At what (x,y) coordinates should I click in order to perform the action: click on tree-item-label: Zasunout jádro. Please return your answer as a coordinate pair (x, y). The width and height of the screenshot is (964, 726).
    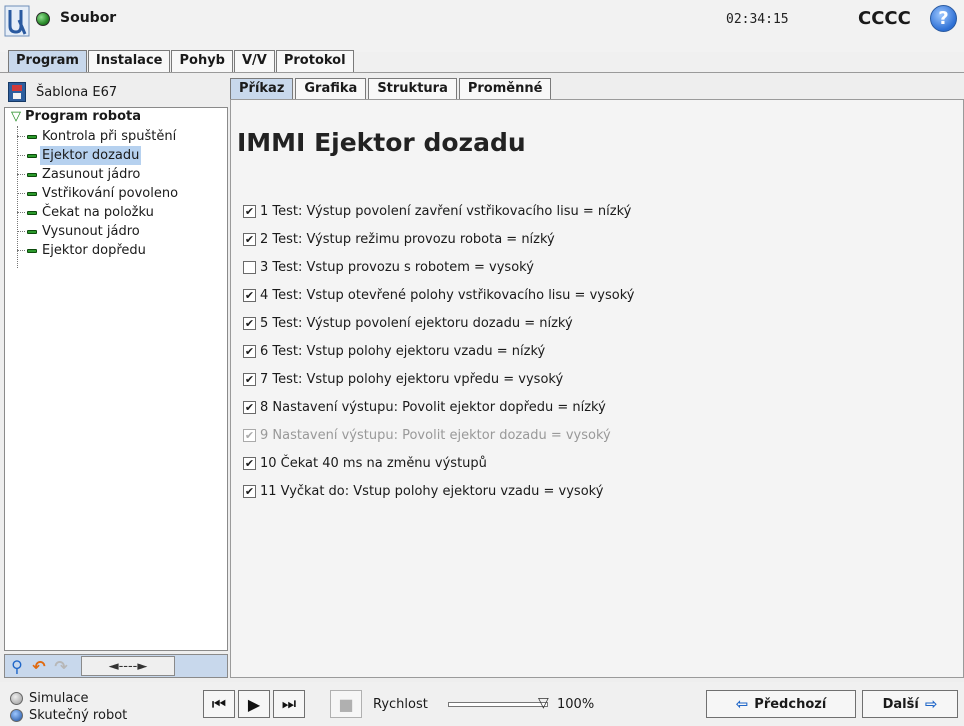
    Looking at the image, I should click on (91, 174).